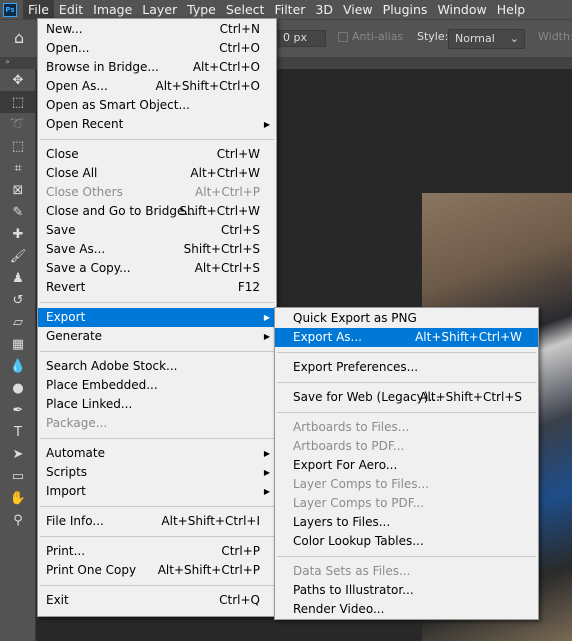 The image size is (572, 641). What do you see at coordinates (343, 37) in the screenshot?
I see `anti-alias-checkbox` at bounding box center [343, 37].